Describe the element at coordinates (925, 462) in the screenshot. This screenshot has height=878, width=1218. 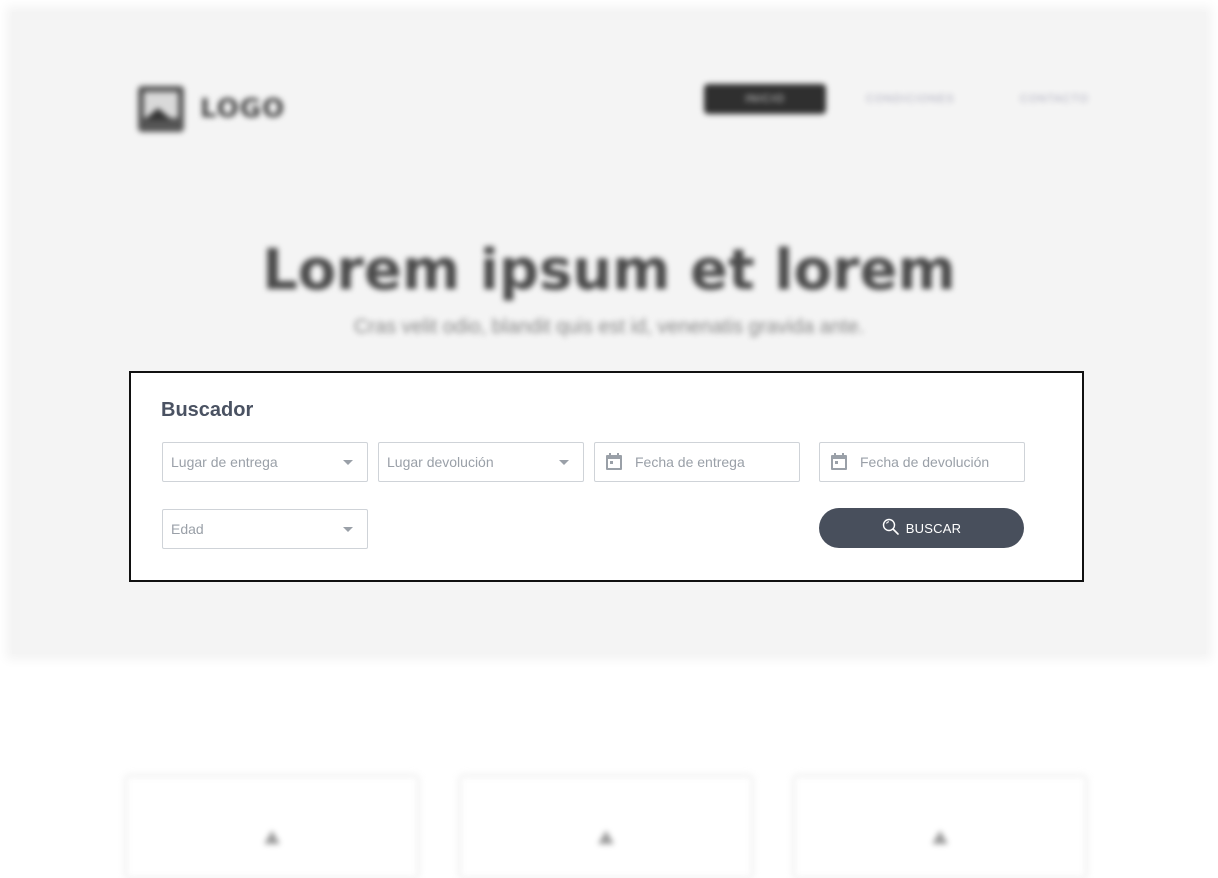
I see `return-date-placeholder: Fecha de devolución` at that location.